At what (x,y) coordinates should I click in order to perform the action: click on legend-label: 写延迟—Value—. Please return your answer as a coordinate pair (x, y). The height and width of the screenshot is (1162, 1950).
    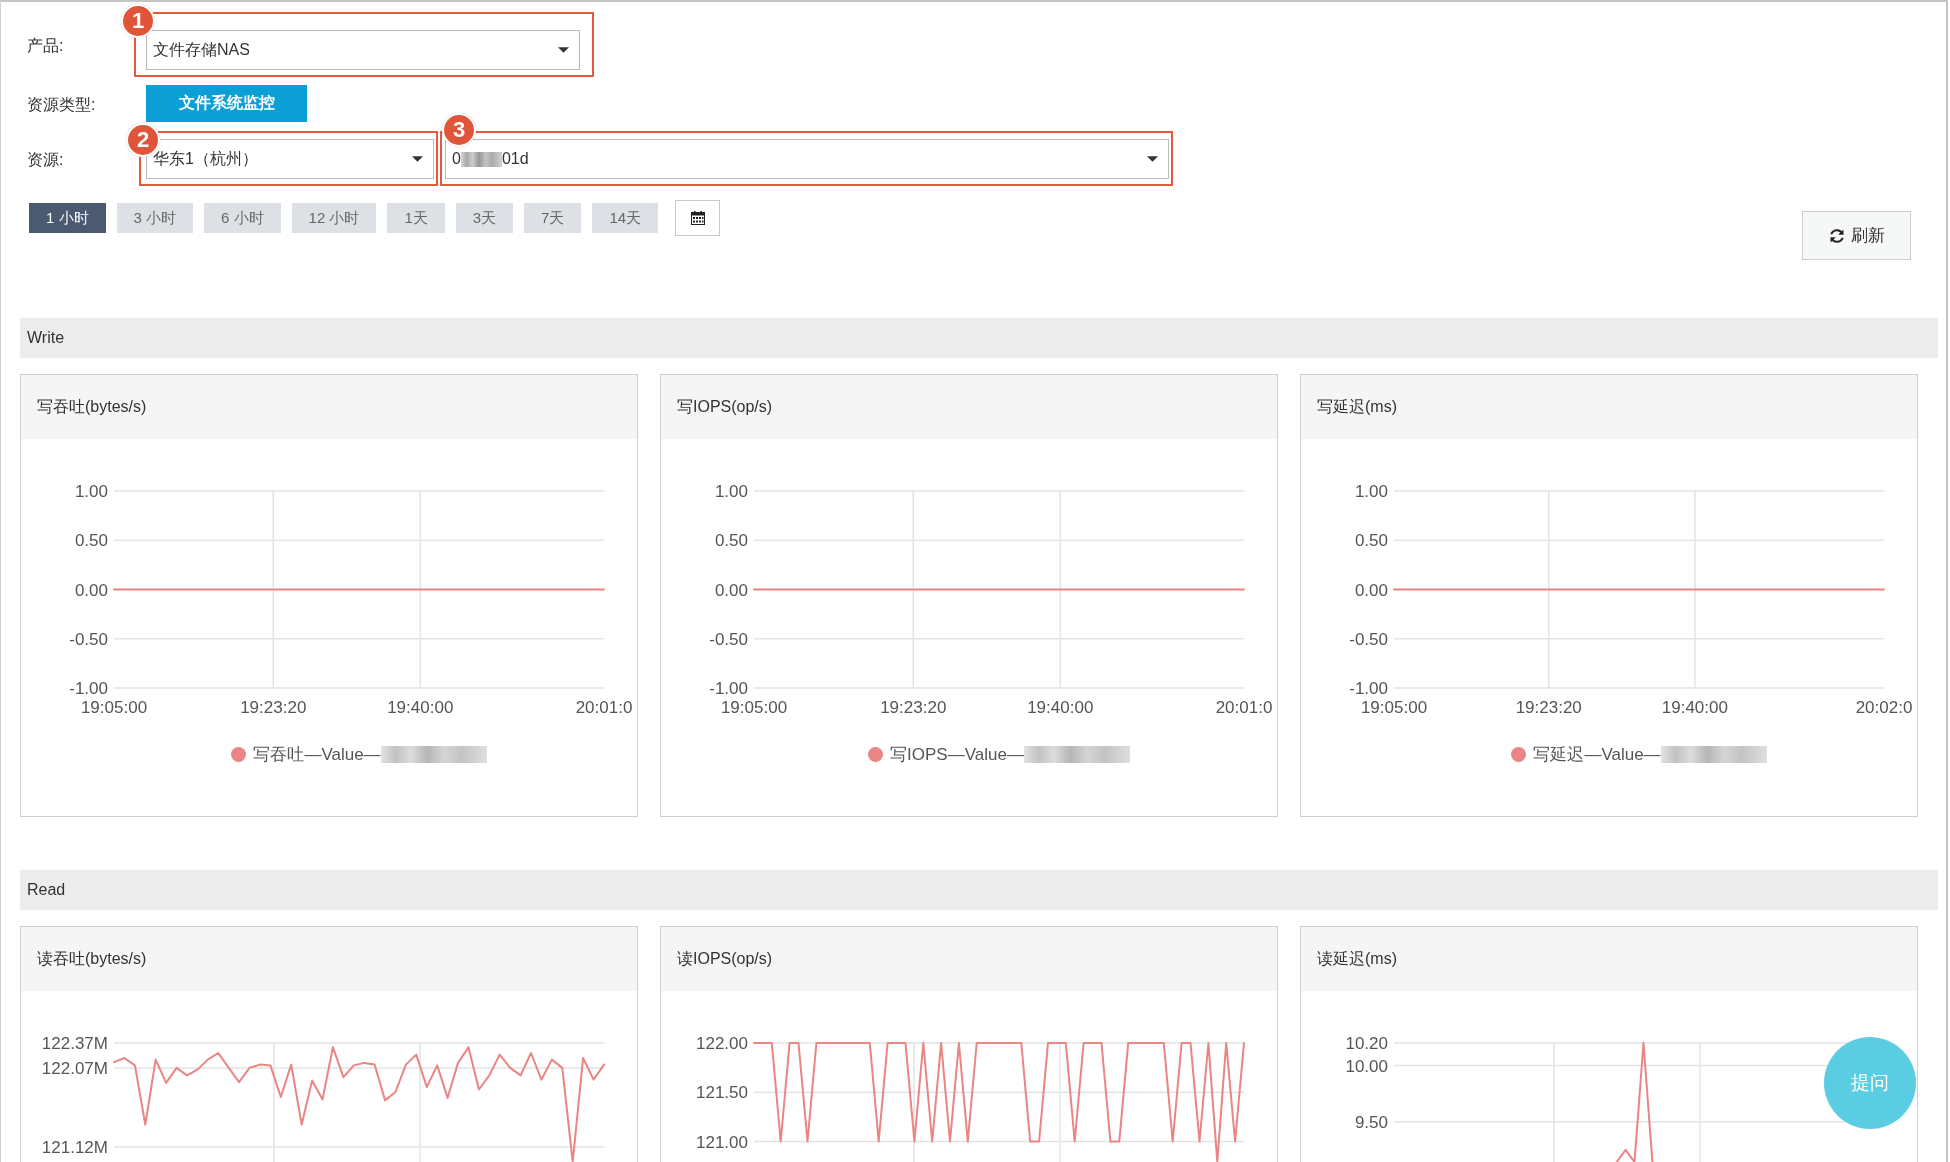
    Looking at the image, I should click on (1597, 754).